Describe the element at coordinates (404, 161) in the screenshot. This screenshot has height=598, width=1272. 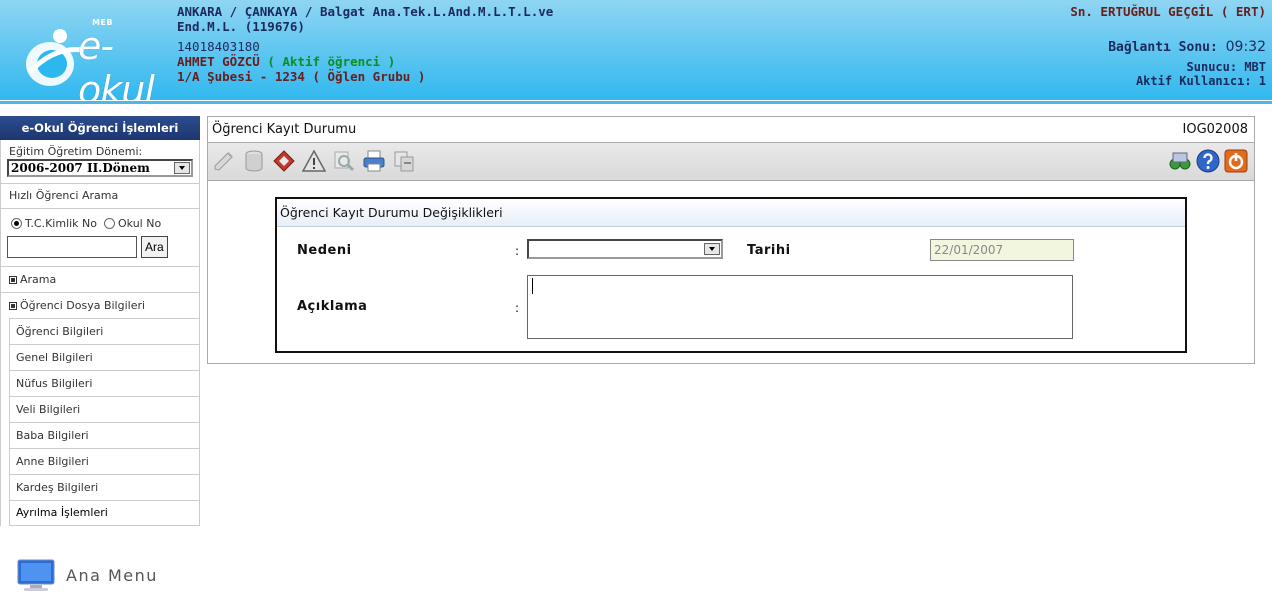
I see `transfer-icon` at that location.